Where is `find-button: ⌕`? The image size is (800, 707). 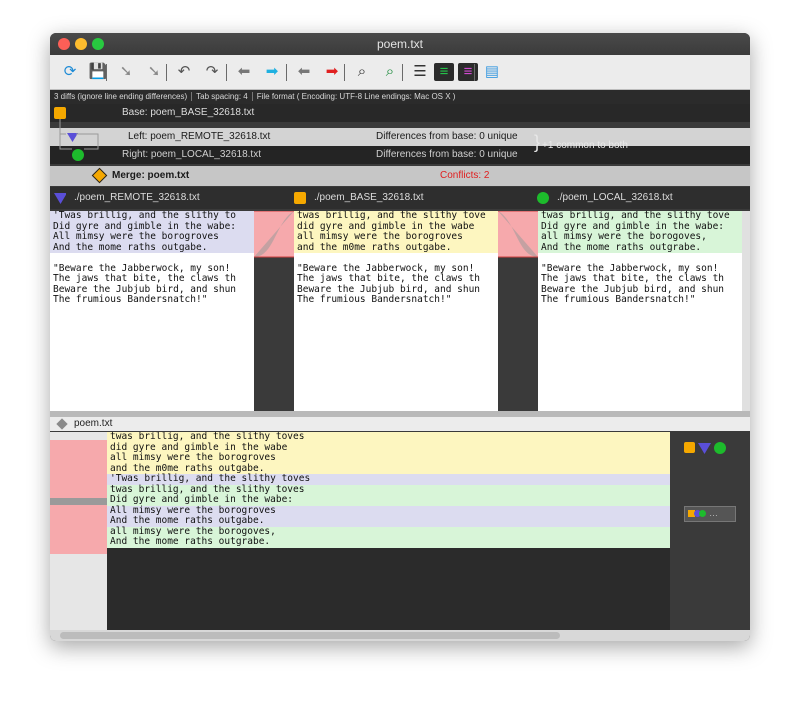 find-button: ⌕ is located at coordinates (362, 72).